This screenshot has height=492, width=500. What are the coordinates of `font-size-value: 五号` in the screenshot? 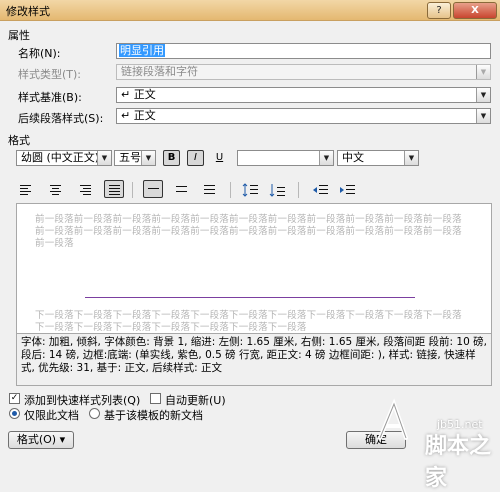 It's located at (130, 157).